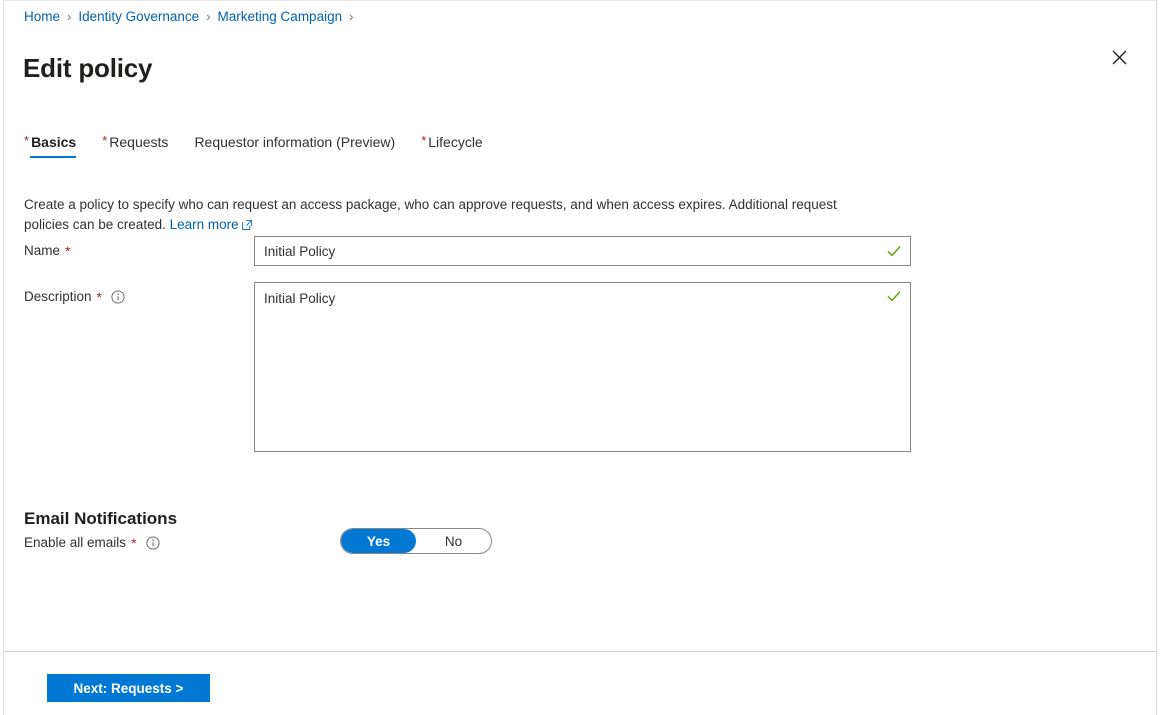 This screenshot has height=715, width=1161. I want to click on toggle-option-no: No, so click(453, 541).